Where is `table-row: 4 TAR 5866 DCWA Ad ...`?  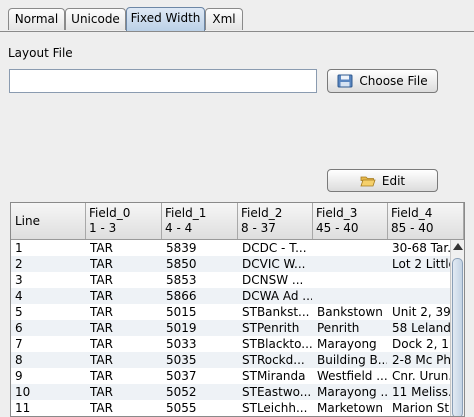 table-row: 4 TAR 5866 DCWA Ad ... is located at coordinates (231, 296).